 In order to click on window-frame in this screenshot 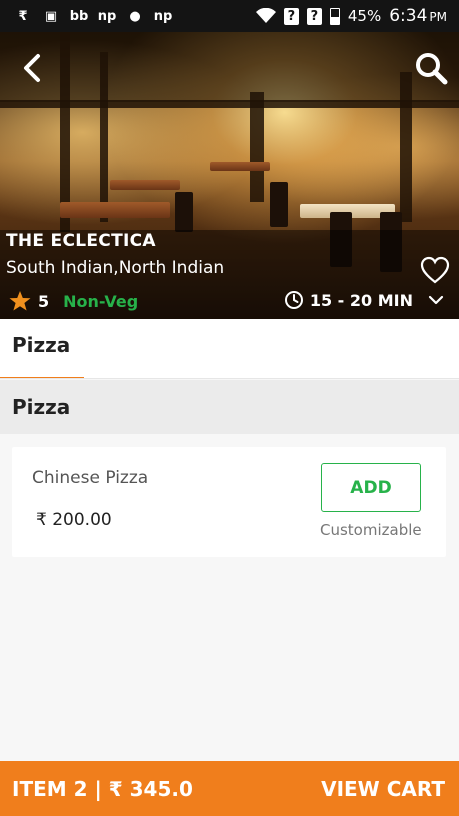, I will do `click(104, 137)`.